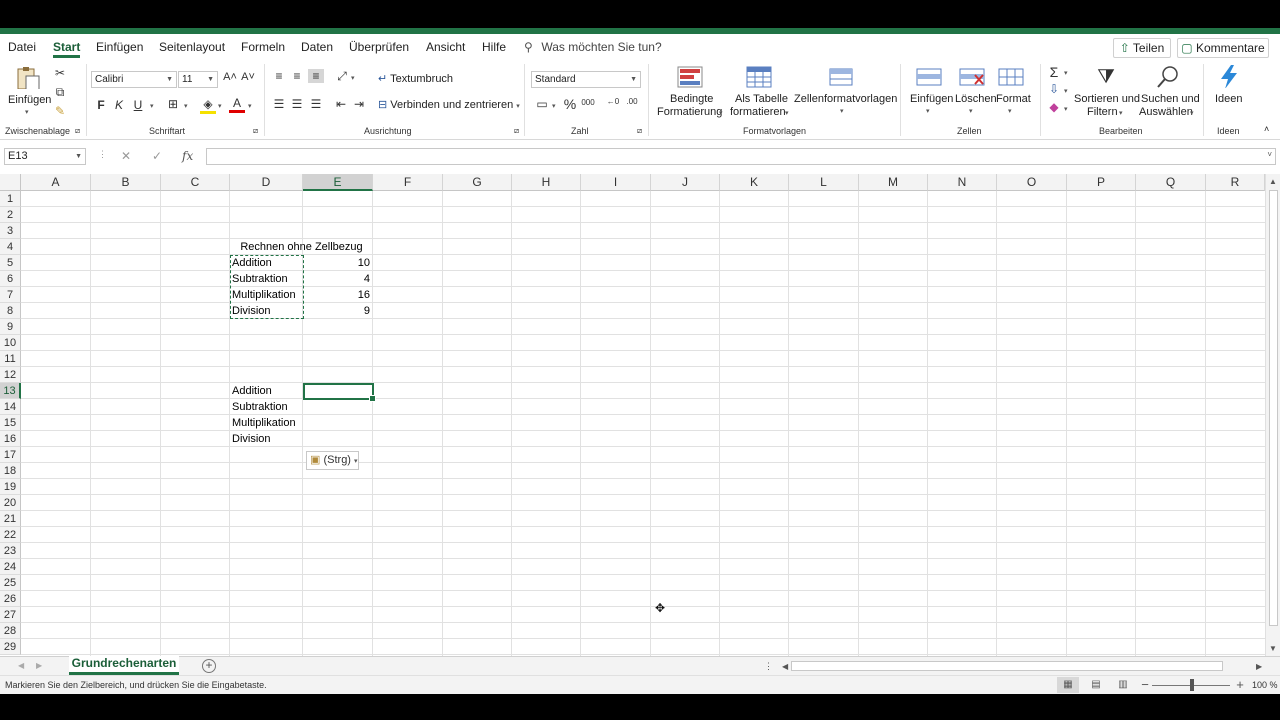  I want to click on table1-value-addition: 10, so click(338, 263).